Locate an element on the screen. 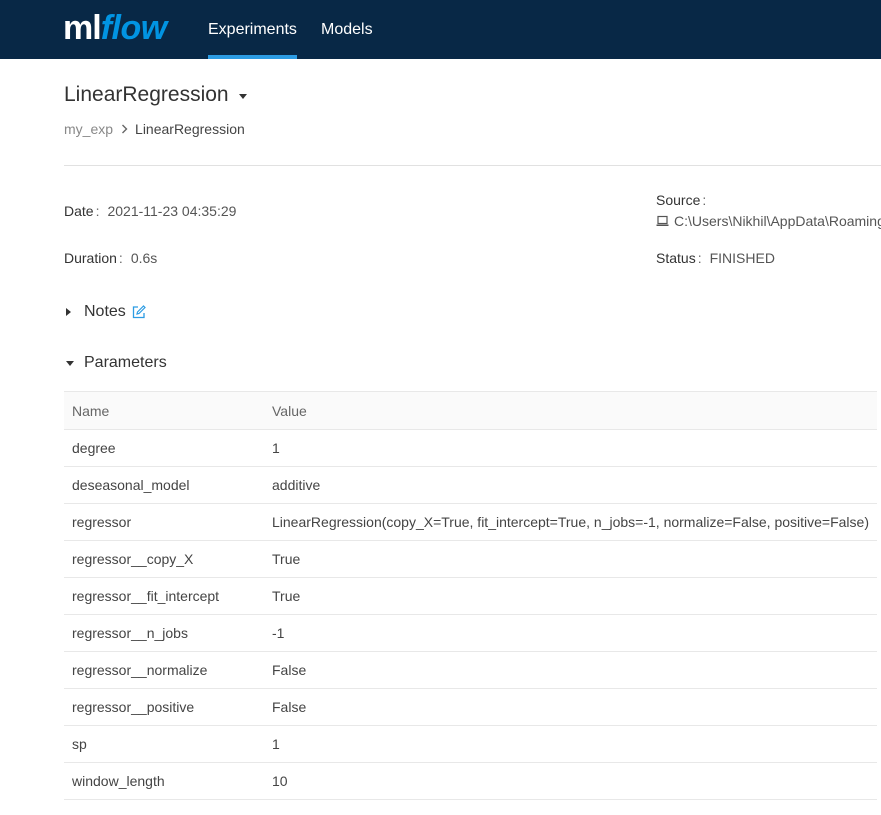 This screenshot has height=815, width=881. date-value: 2021-11-23 04:35:29 is located at coordinates (172, 211).